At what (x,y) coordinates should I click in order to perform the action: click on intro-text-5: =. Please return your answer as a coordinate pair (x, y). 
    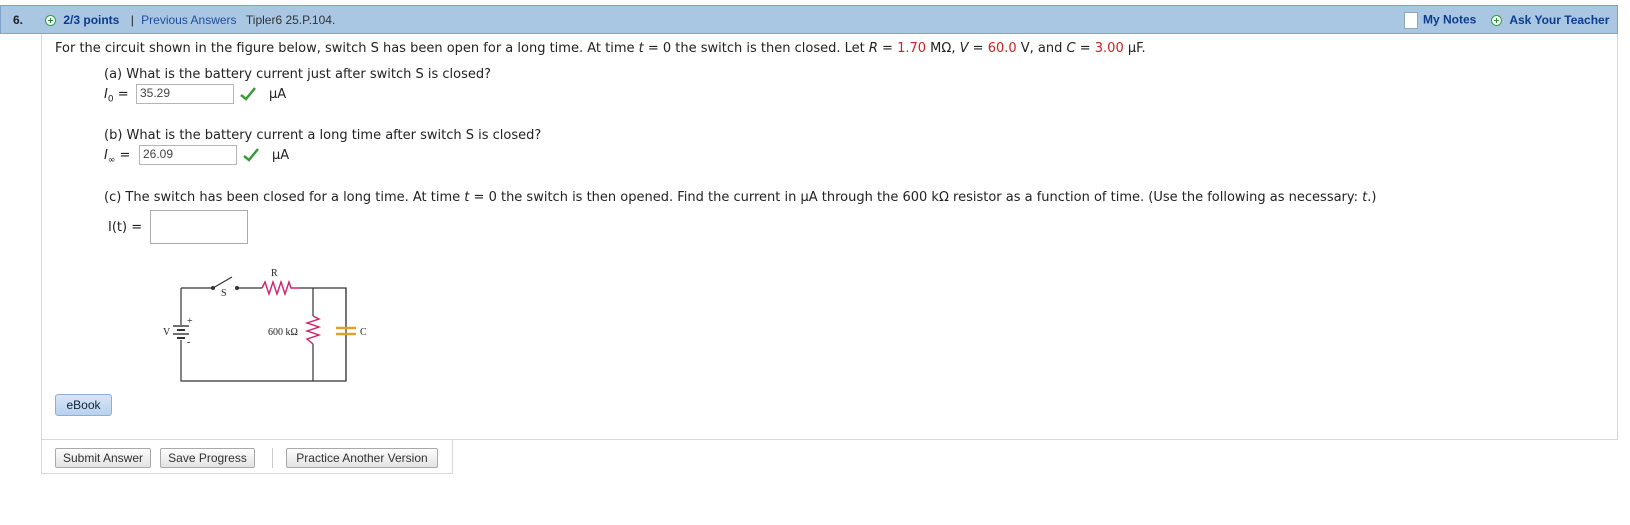
    Looking at the image, I should click on (1085, 48).